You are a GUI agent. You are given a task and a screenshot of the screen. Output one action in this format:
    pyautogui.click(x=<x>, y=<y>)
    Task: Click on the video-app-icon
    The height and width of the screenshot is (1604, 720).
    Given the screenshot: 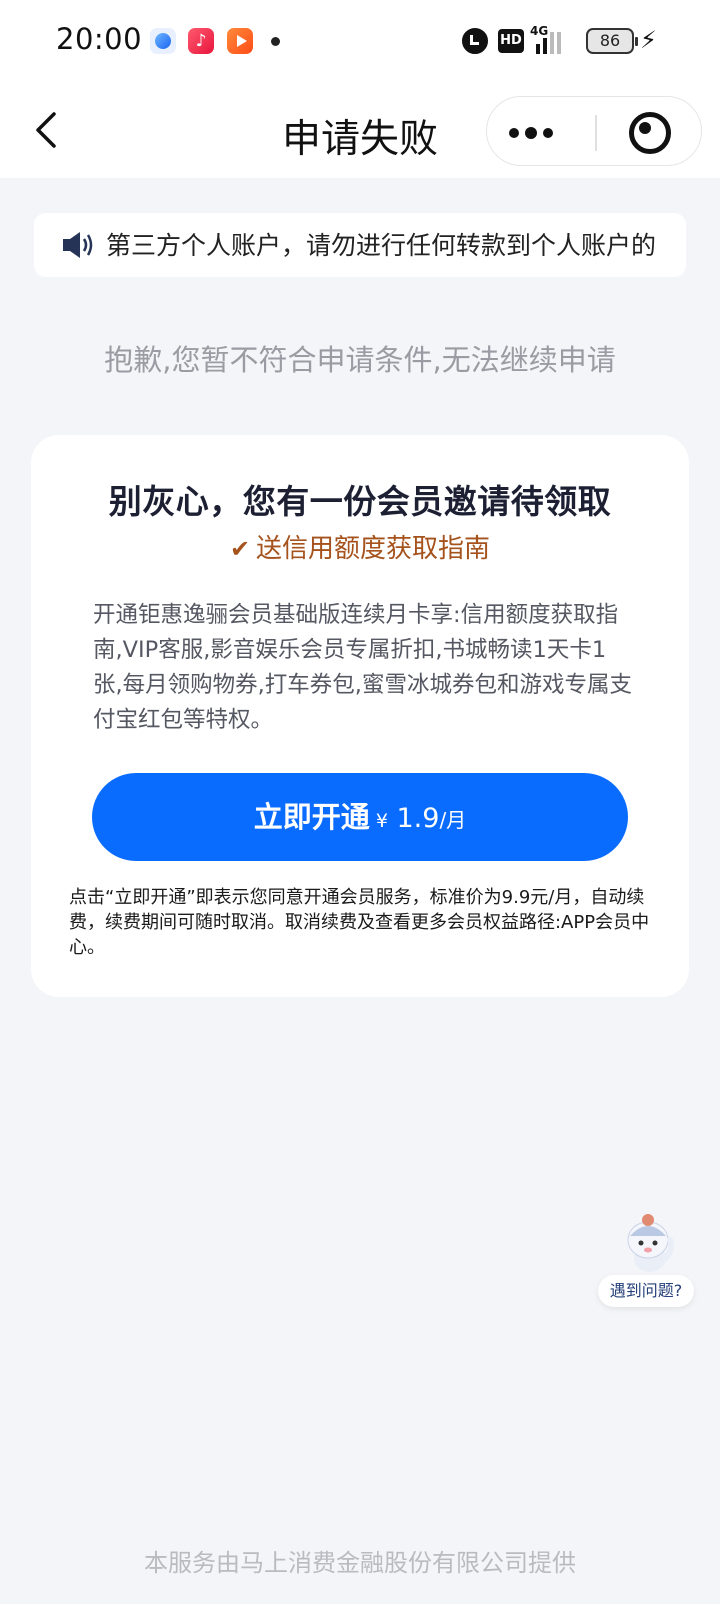 What is the action you would take?
    pyautogui.click(x=240, y=41)
    